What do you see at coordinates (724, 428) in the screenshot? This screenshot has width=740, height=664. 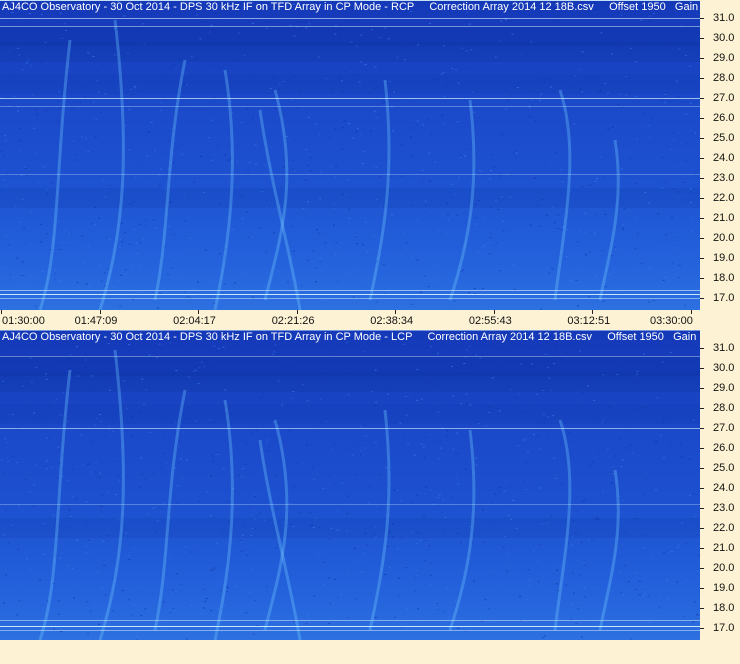 I see `lcp-freq-tick-label: 27.0` at bounding box center [724, 428].